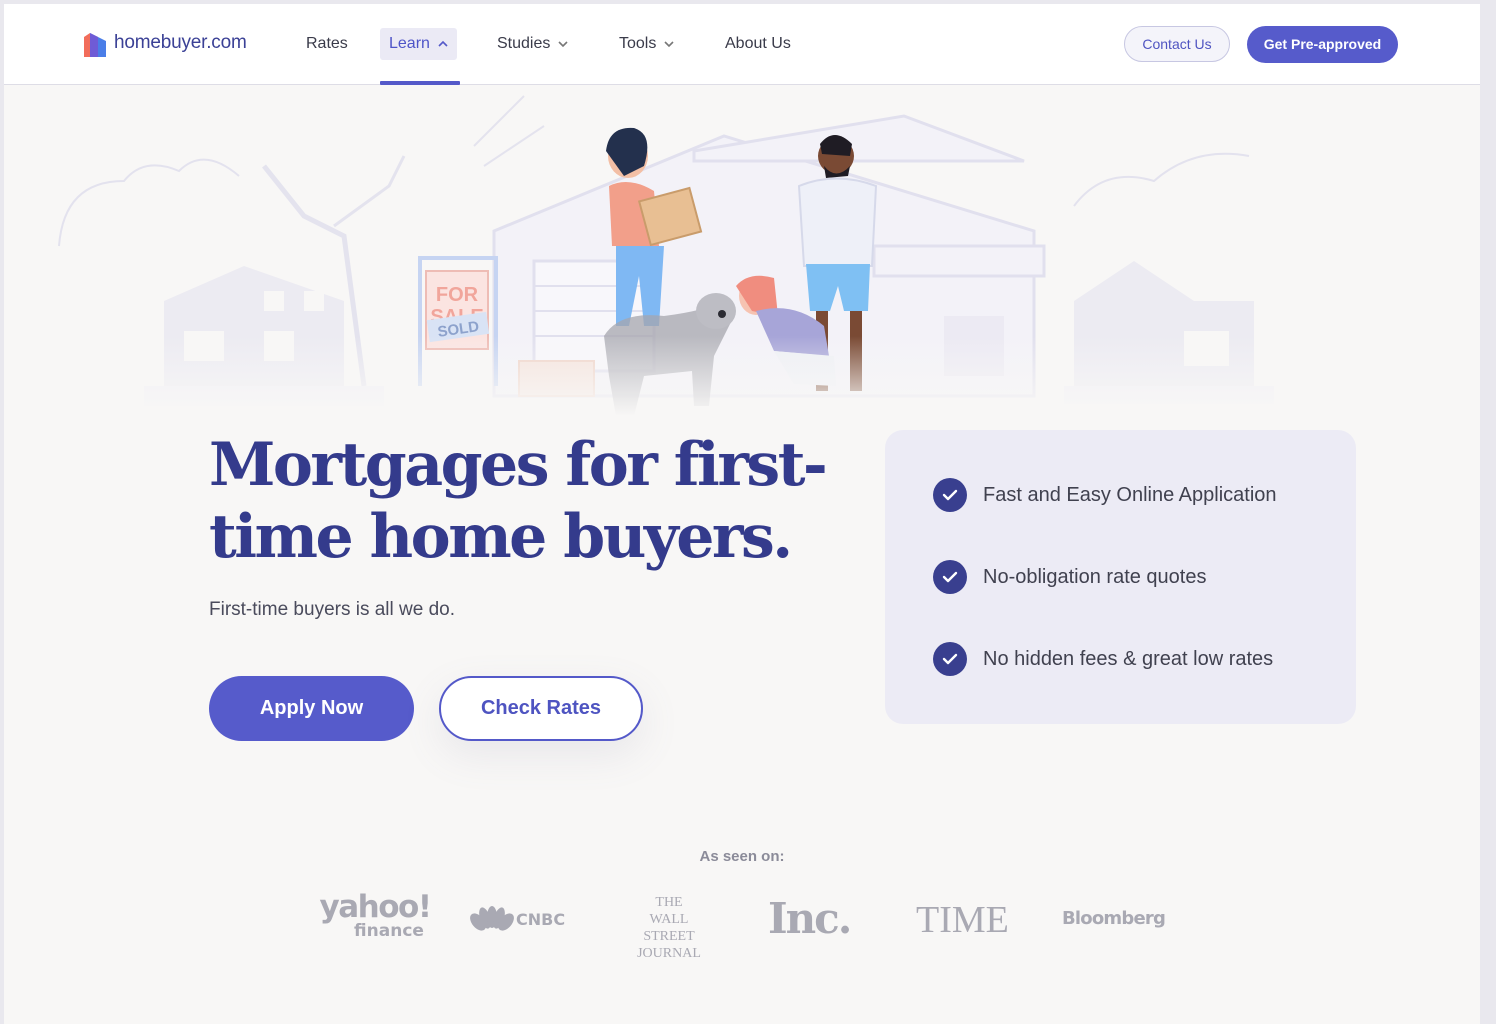 This screenshot has height=1024, width=1496. Describe the element at coordinates (311, 708) in the screenshot. I see `apply-now-button: Apply Now` at that location.